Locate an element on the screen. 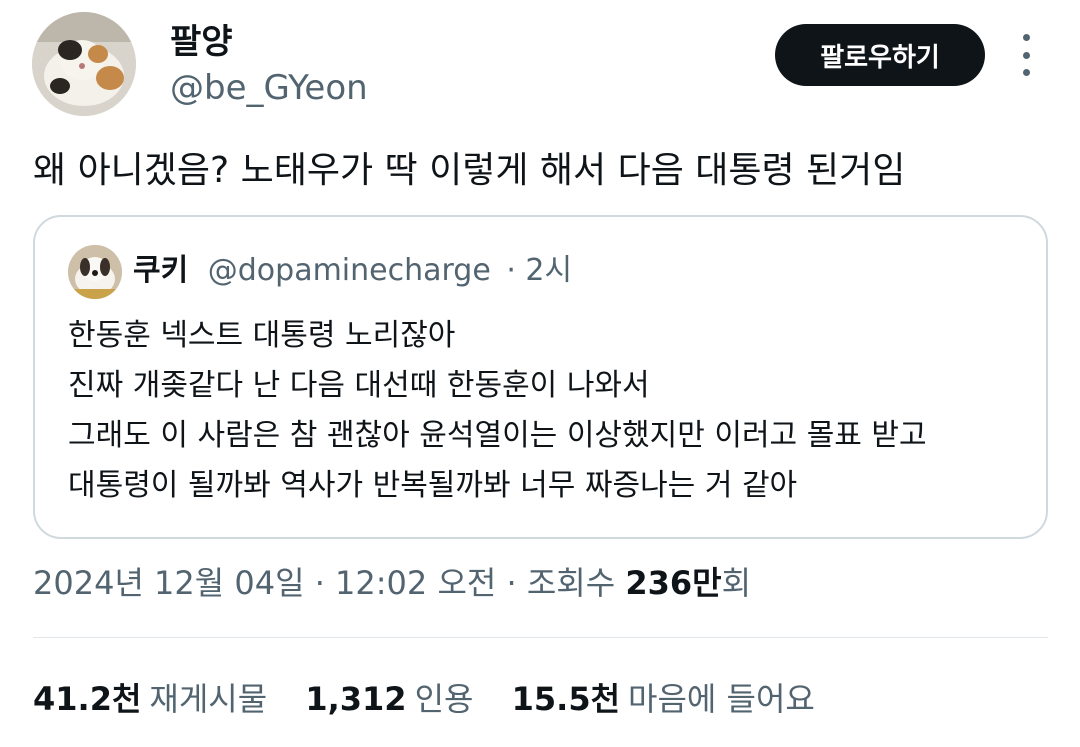 Image resolution: width=1080 pixels, height=747 pixels. likes-count: 15.5천 is located at coordinates (566, 699).